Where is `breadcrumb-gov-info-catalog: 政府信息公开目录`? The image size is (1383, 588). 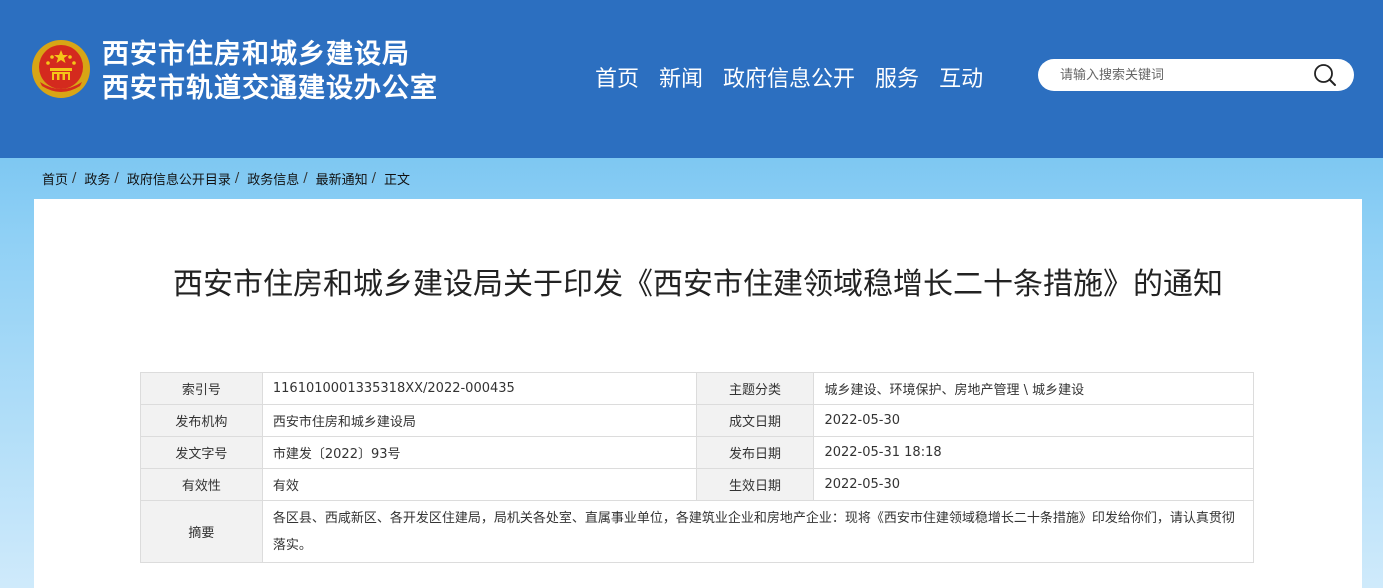 breadcrumb-gov-info-catalog: 政府信息公开目录 is located at coordinates (179, 178).